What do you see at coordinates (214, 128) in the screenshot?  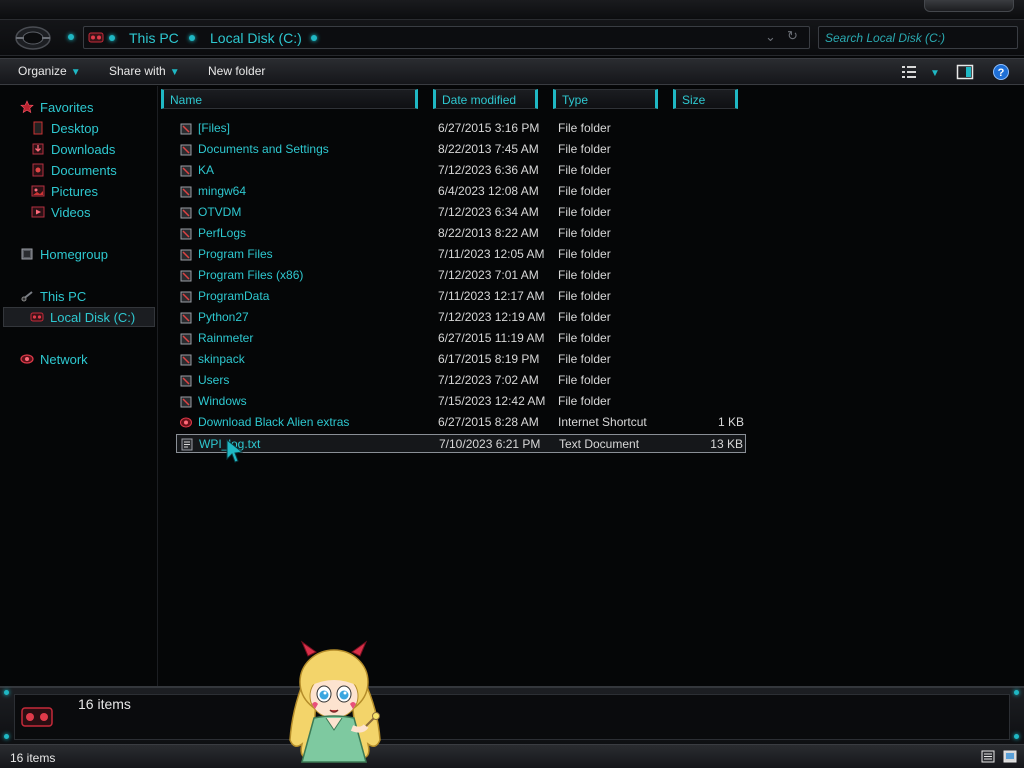 I see `file-name: [Files]` at bounding box center [214, 128].